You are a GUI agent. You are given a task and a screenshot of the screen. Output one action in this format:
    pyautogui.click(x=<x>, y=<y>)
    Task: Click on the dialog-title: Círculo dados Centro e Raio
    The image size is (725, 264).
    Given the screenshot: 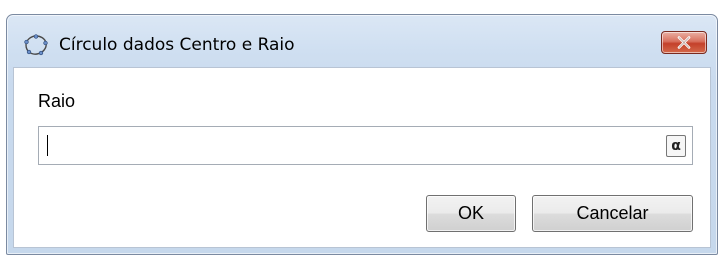 What is the action you would take?
    pyautogui.click(x=177, y=45)
    